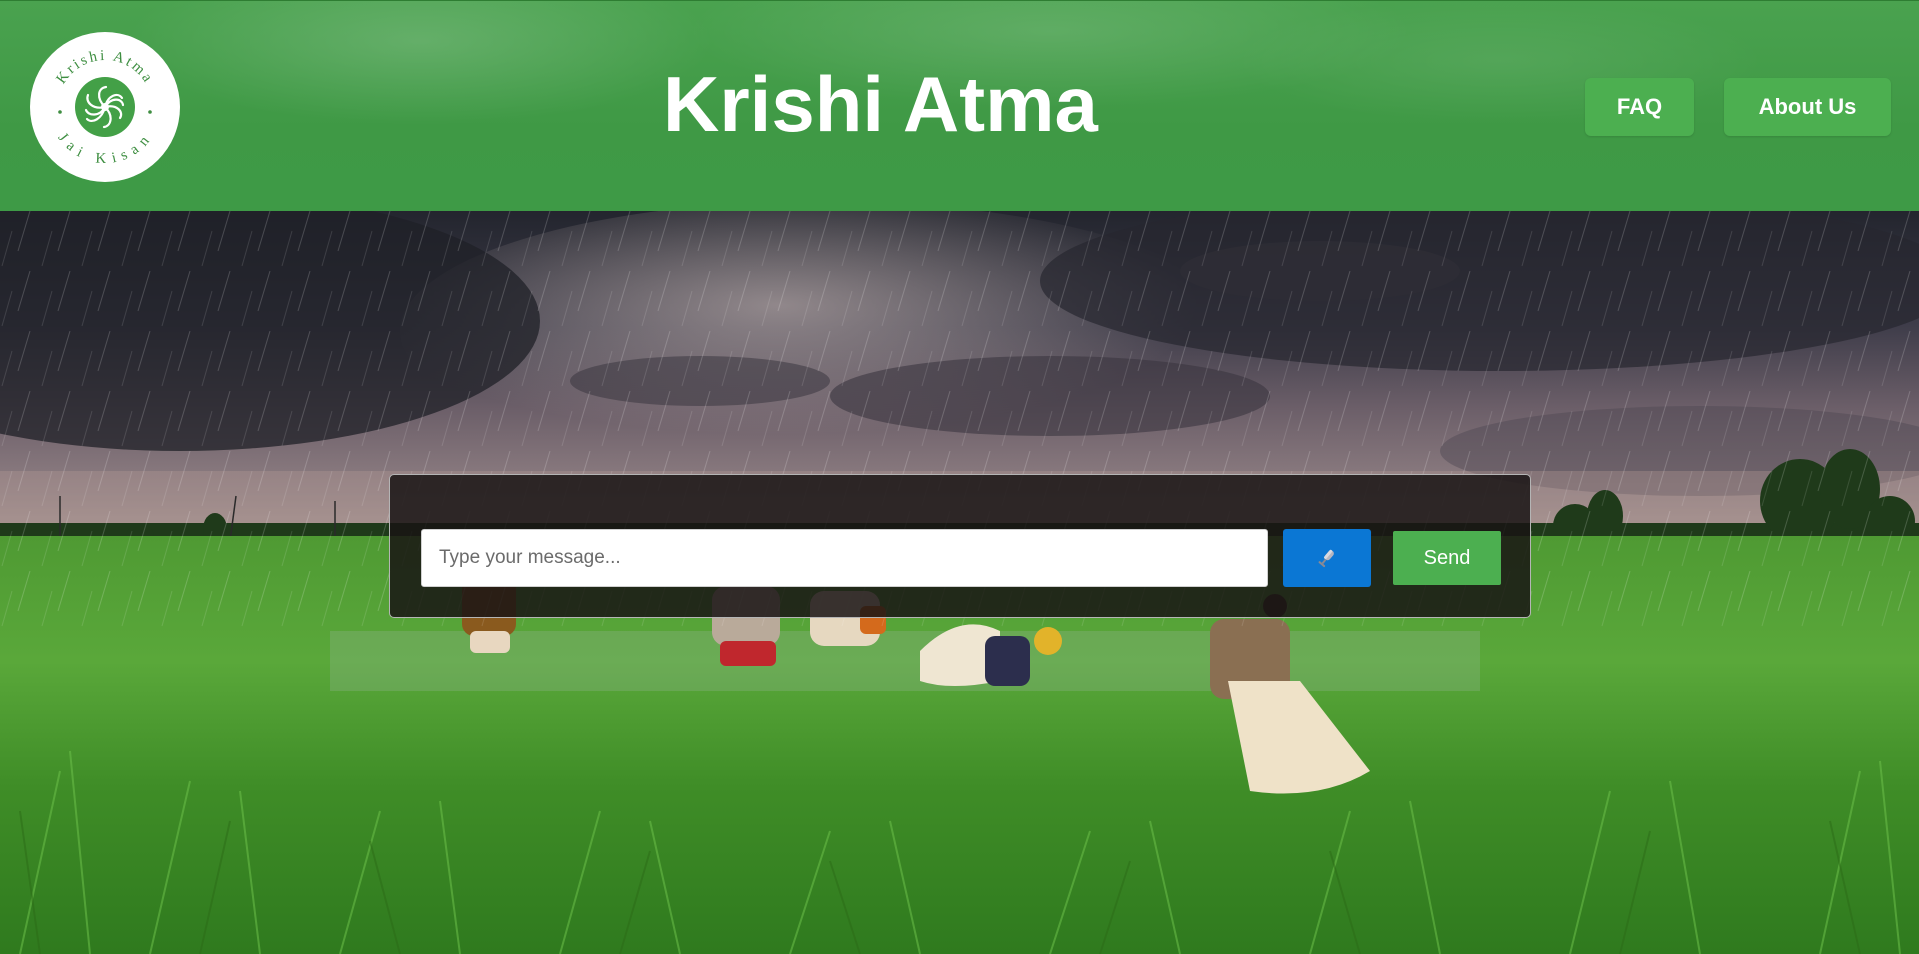 This screenshot has width=1919, height=954. I want to click on about-us-button: About Us, so click(1807, 107).